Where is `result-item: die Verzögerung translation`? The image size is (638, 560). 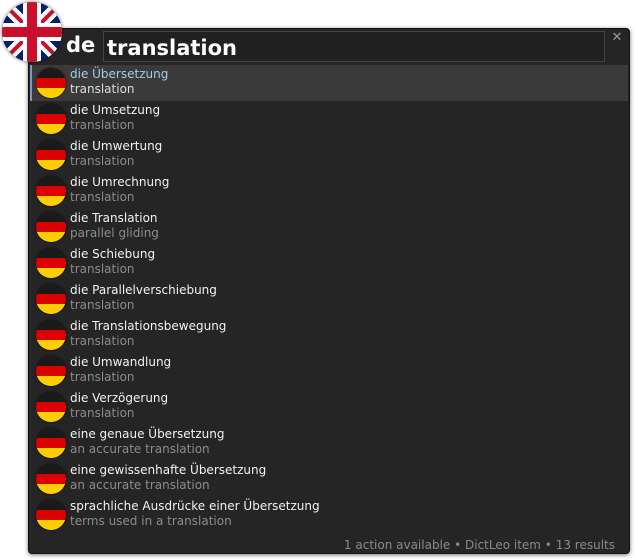 result-item: die Verzögerung translation is located at coordinates (329, 407).